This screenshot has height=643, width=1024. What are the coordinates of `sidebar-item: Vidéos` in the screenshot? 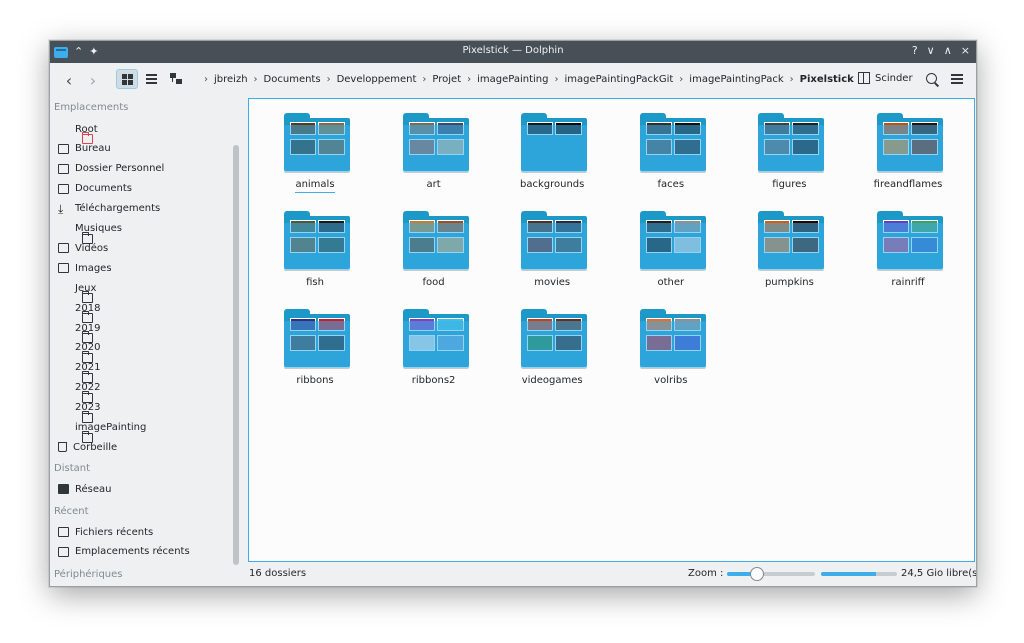 It's located at (83, 248).